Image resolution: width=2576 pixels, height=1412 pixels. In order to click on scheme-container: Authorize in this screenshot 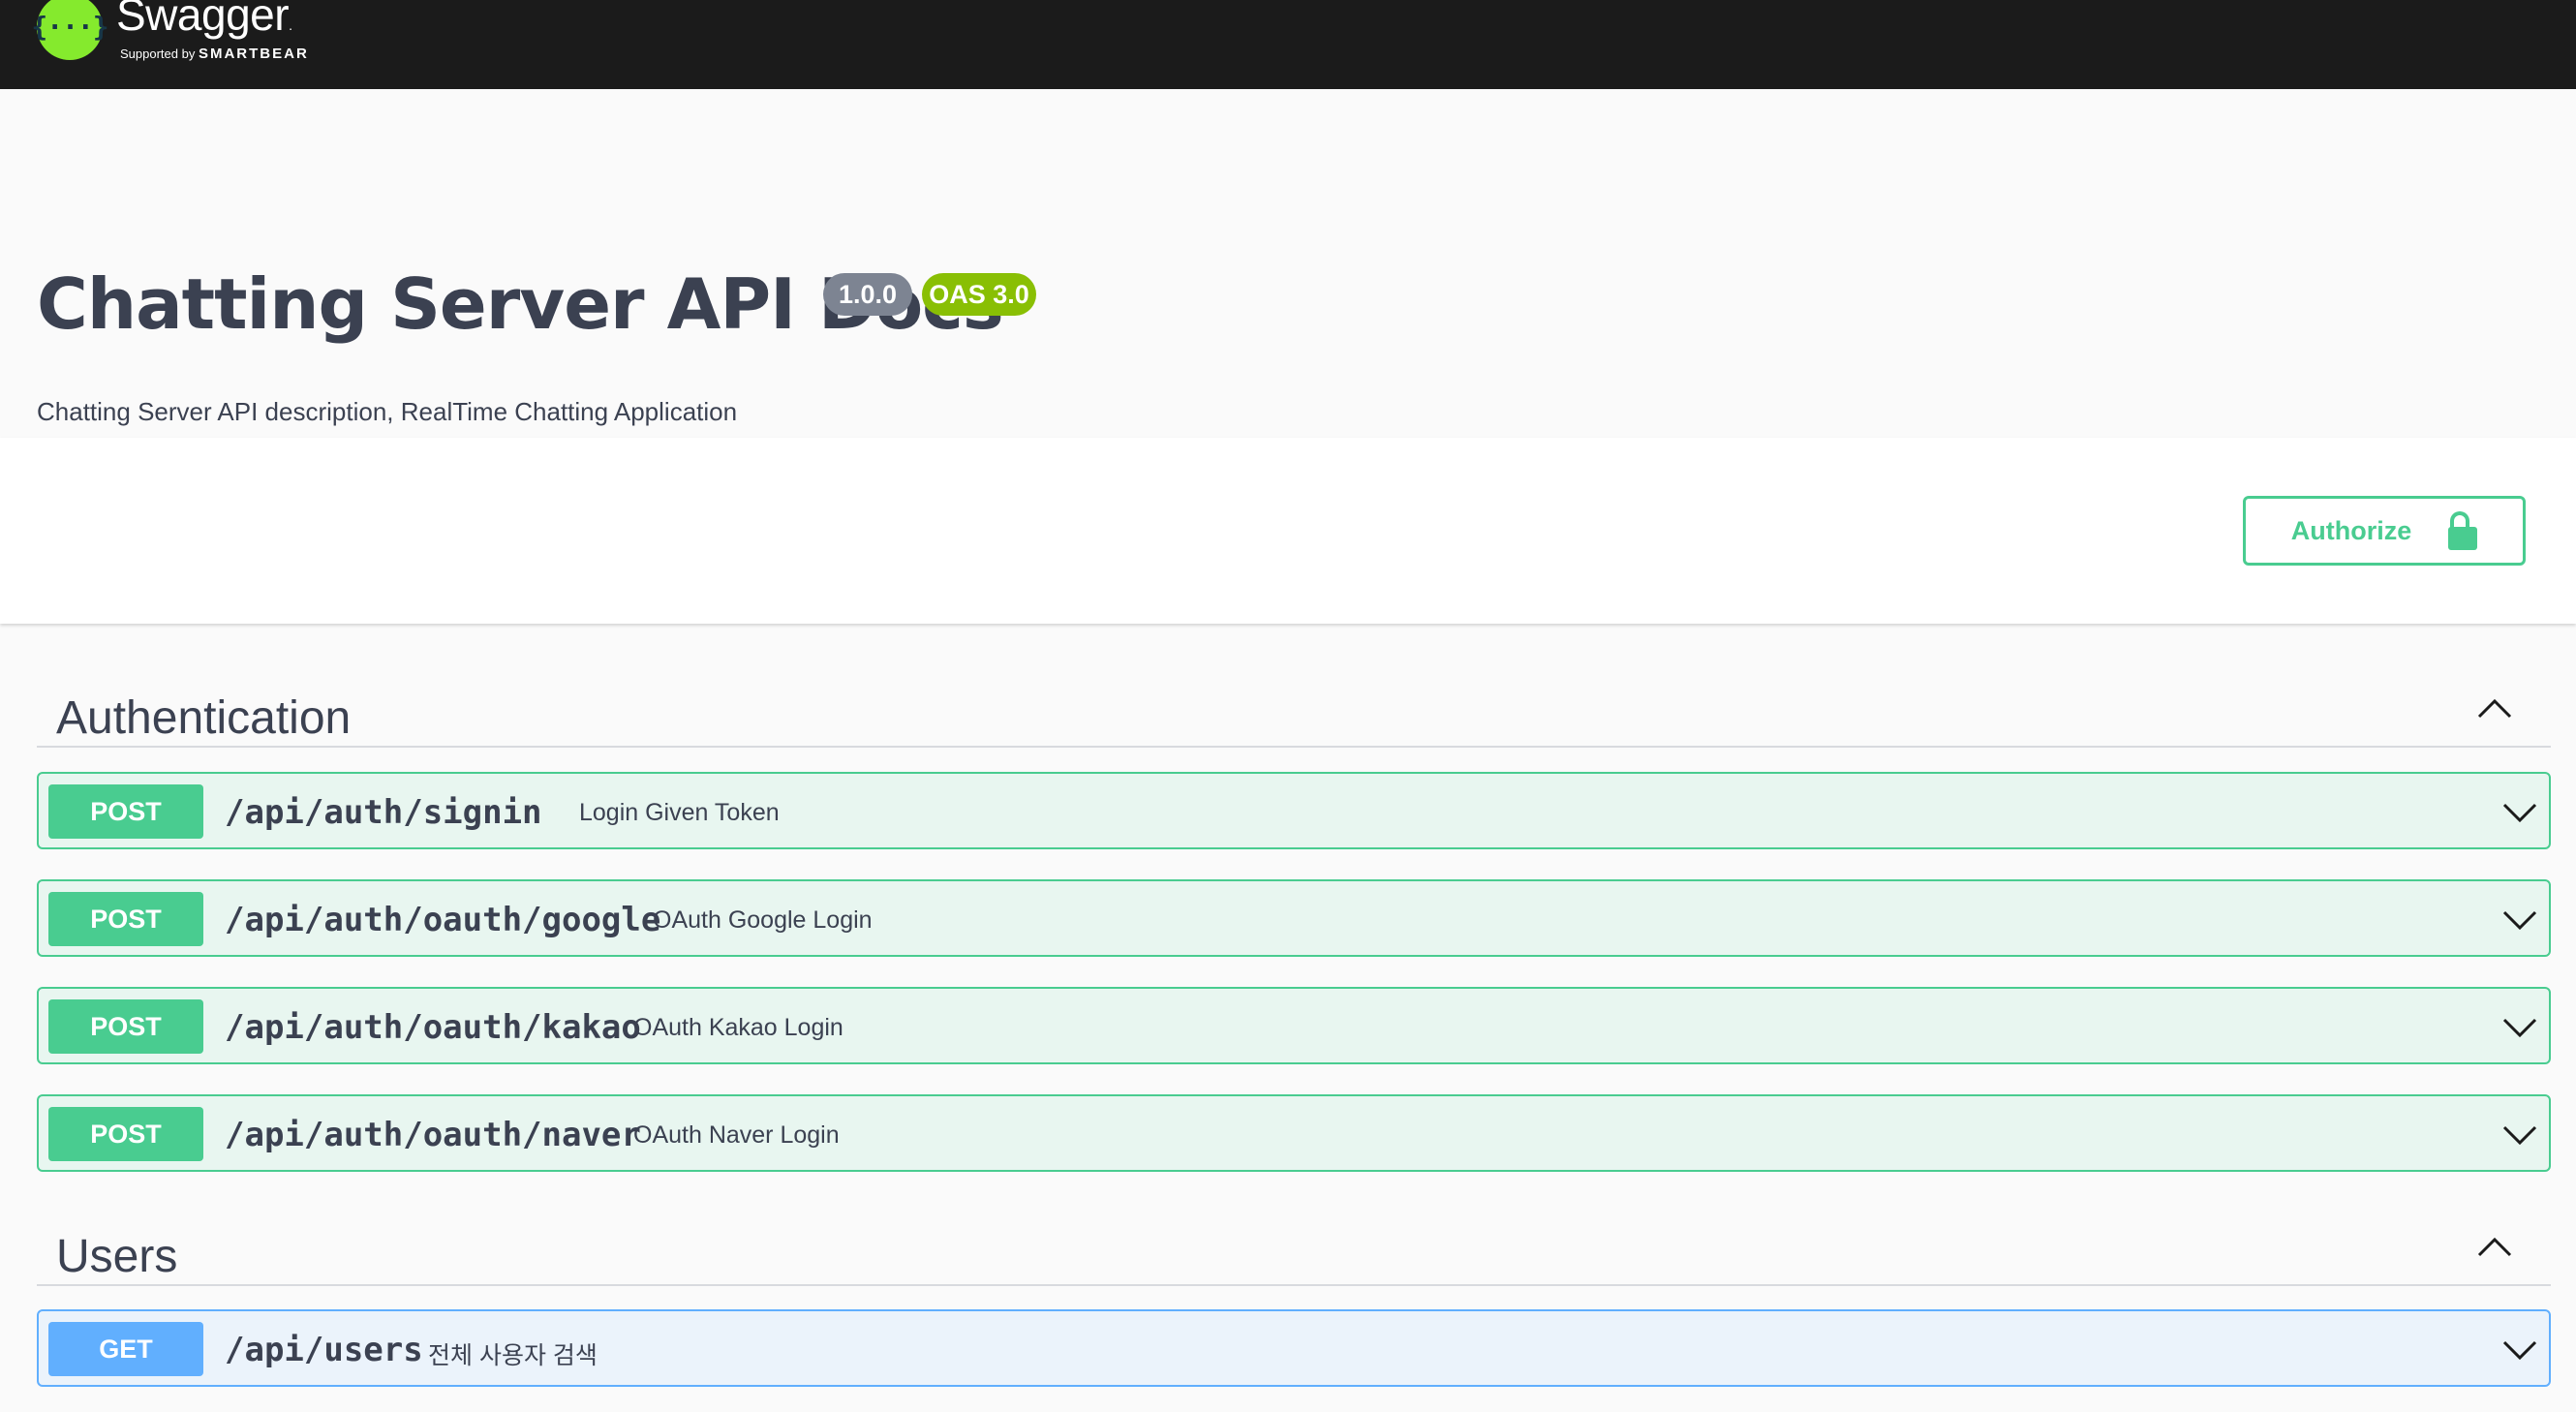, I will do `click(1288, 531)`.